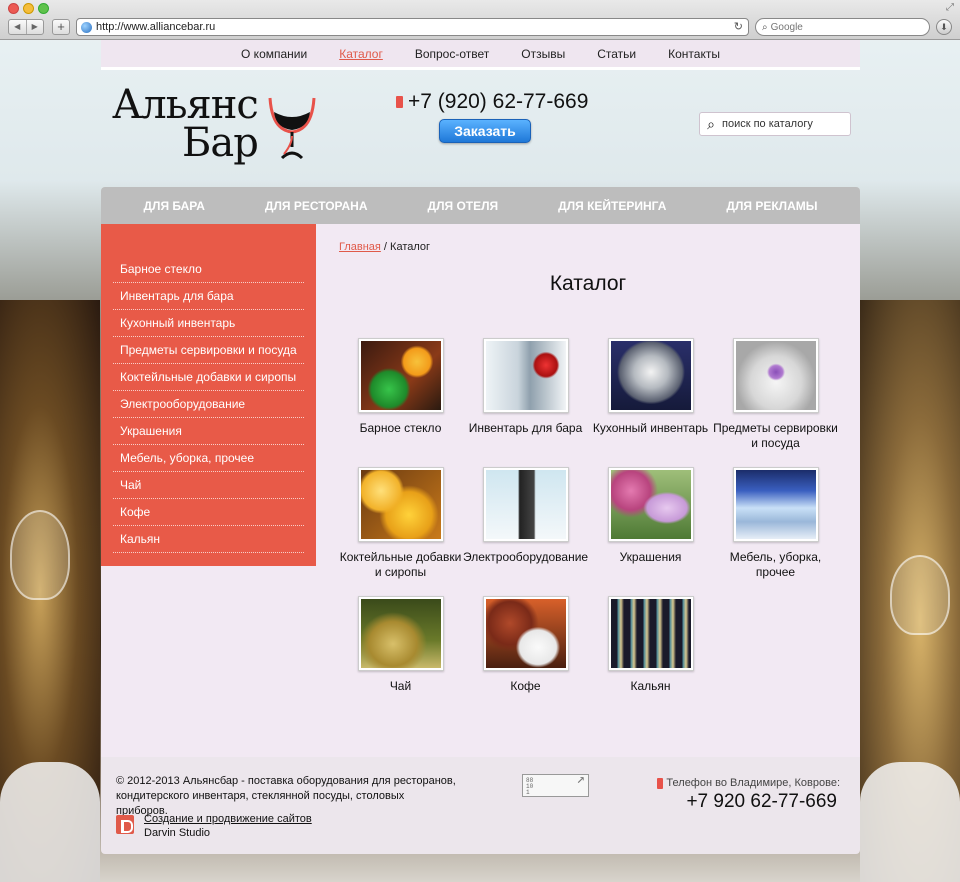  Describe the element at coordinates (208, 269) in the screenshot. I see `sidebar-item-bar-glass: Барное стекло` at that location.